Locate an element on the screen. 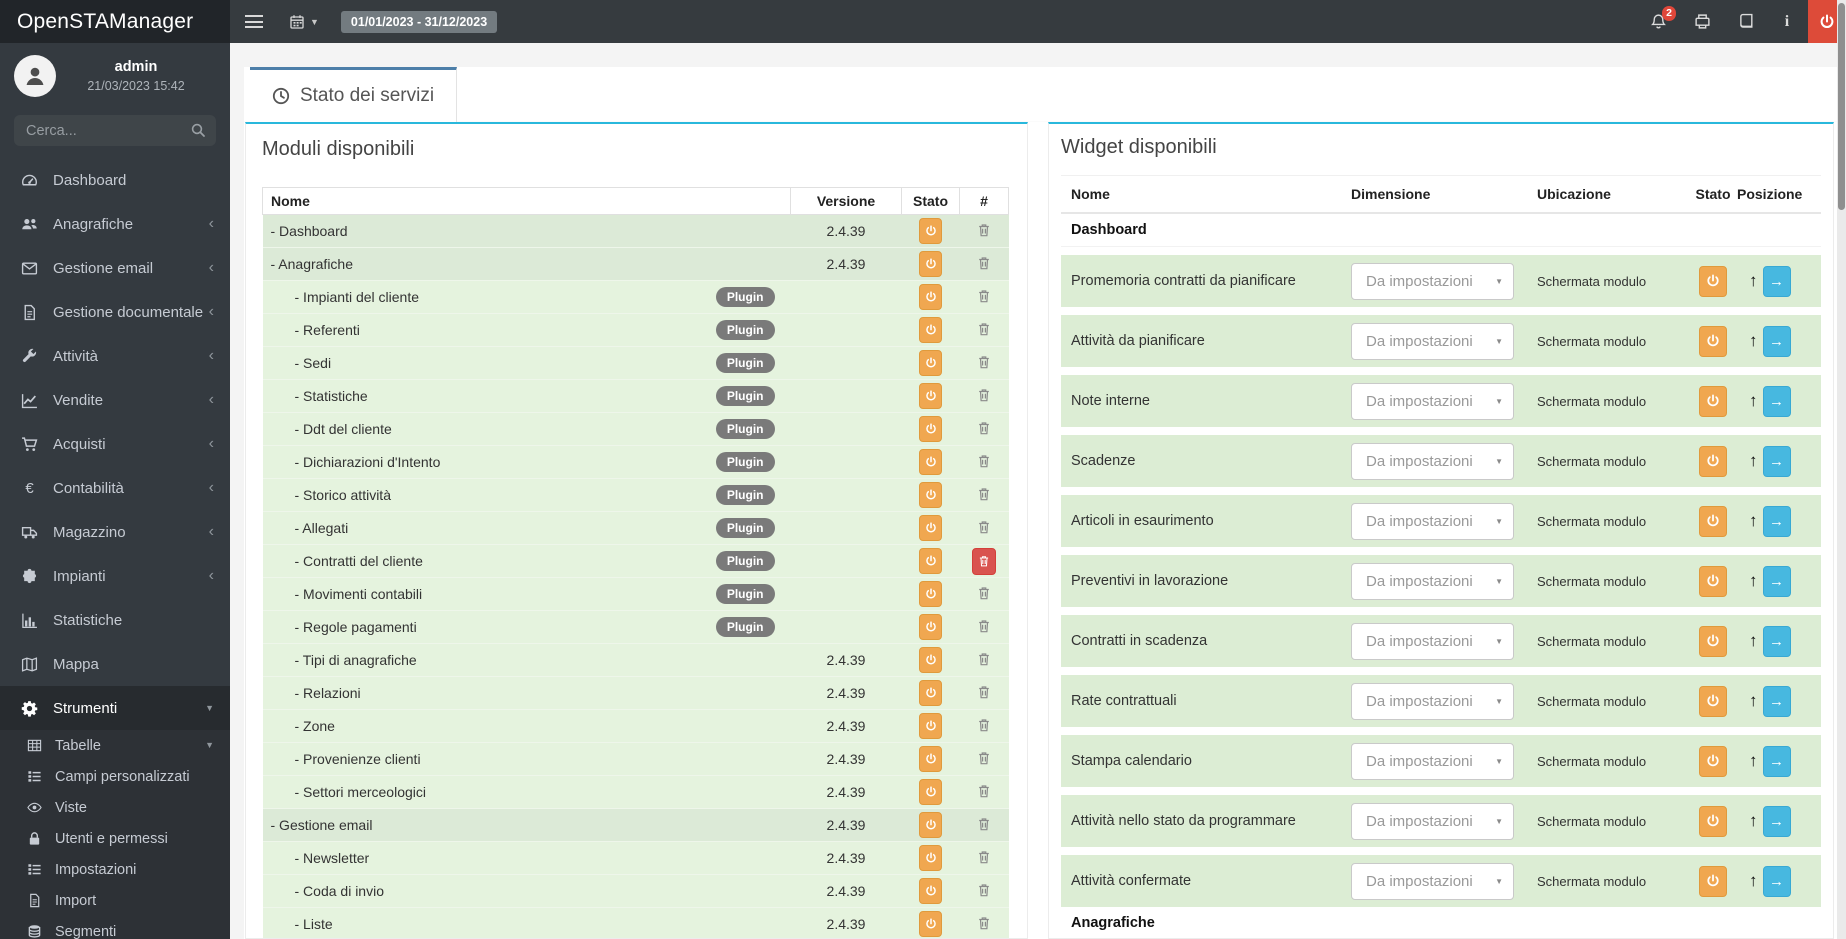  sidebar-item-statistiche: Statistiche is located at coordinates (115, 620).